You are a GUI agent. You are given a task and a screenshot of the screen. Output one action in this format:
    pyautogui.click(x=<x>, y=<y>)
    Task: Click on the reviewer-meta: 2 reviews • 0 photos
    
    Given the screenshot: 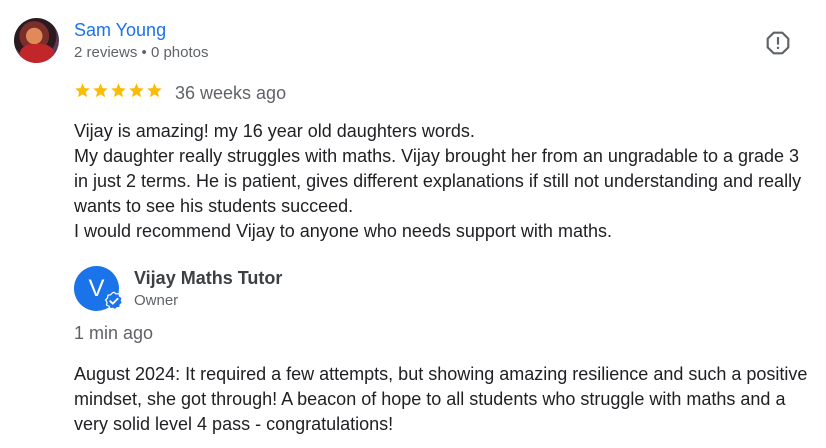 What is the action you would take?
    pyautogui.click(x=141, y=52)
    